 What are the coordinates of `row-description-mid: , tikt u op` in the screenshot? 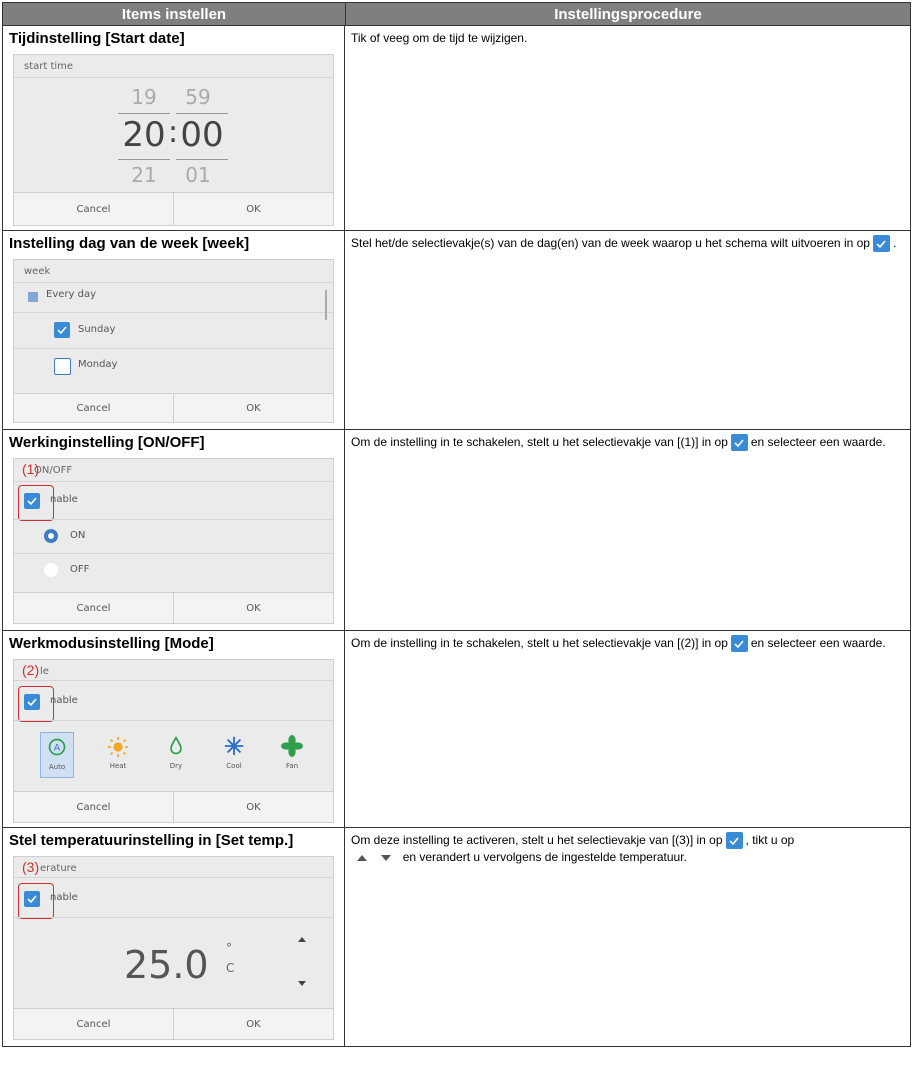 It's located at (770, 840).